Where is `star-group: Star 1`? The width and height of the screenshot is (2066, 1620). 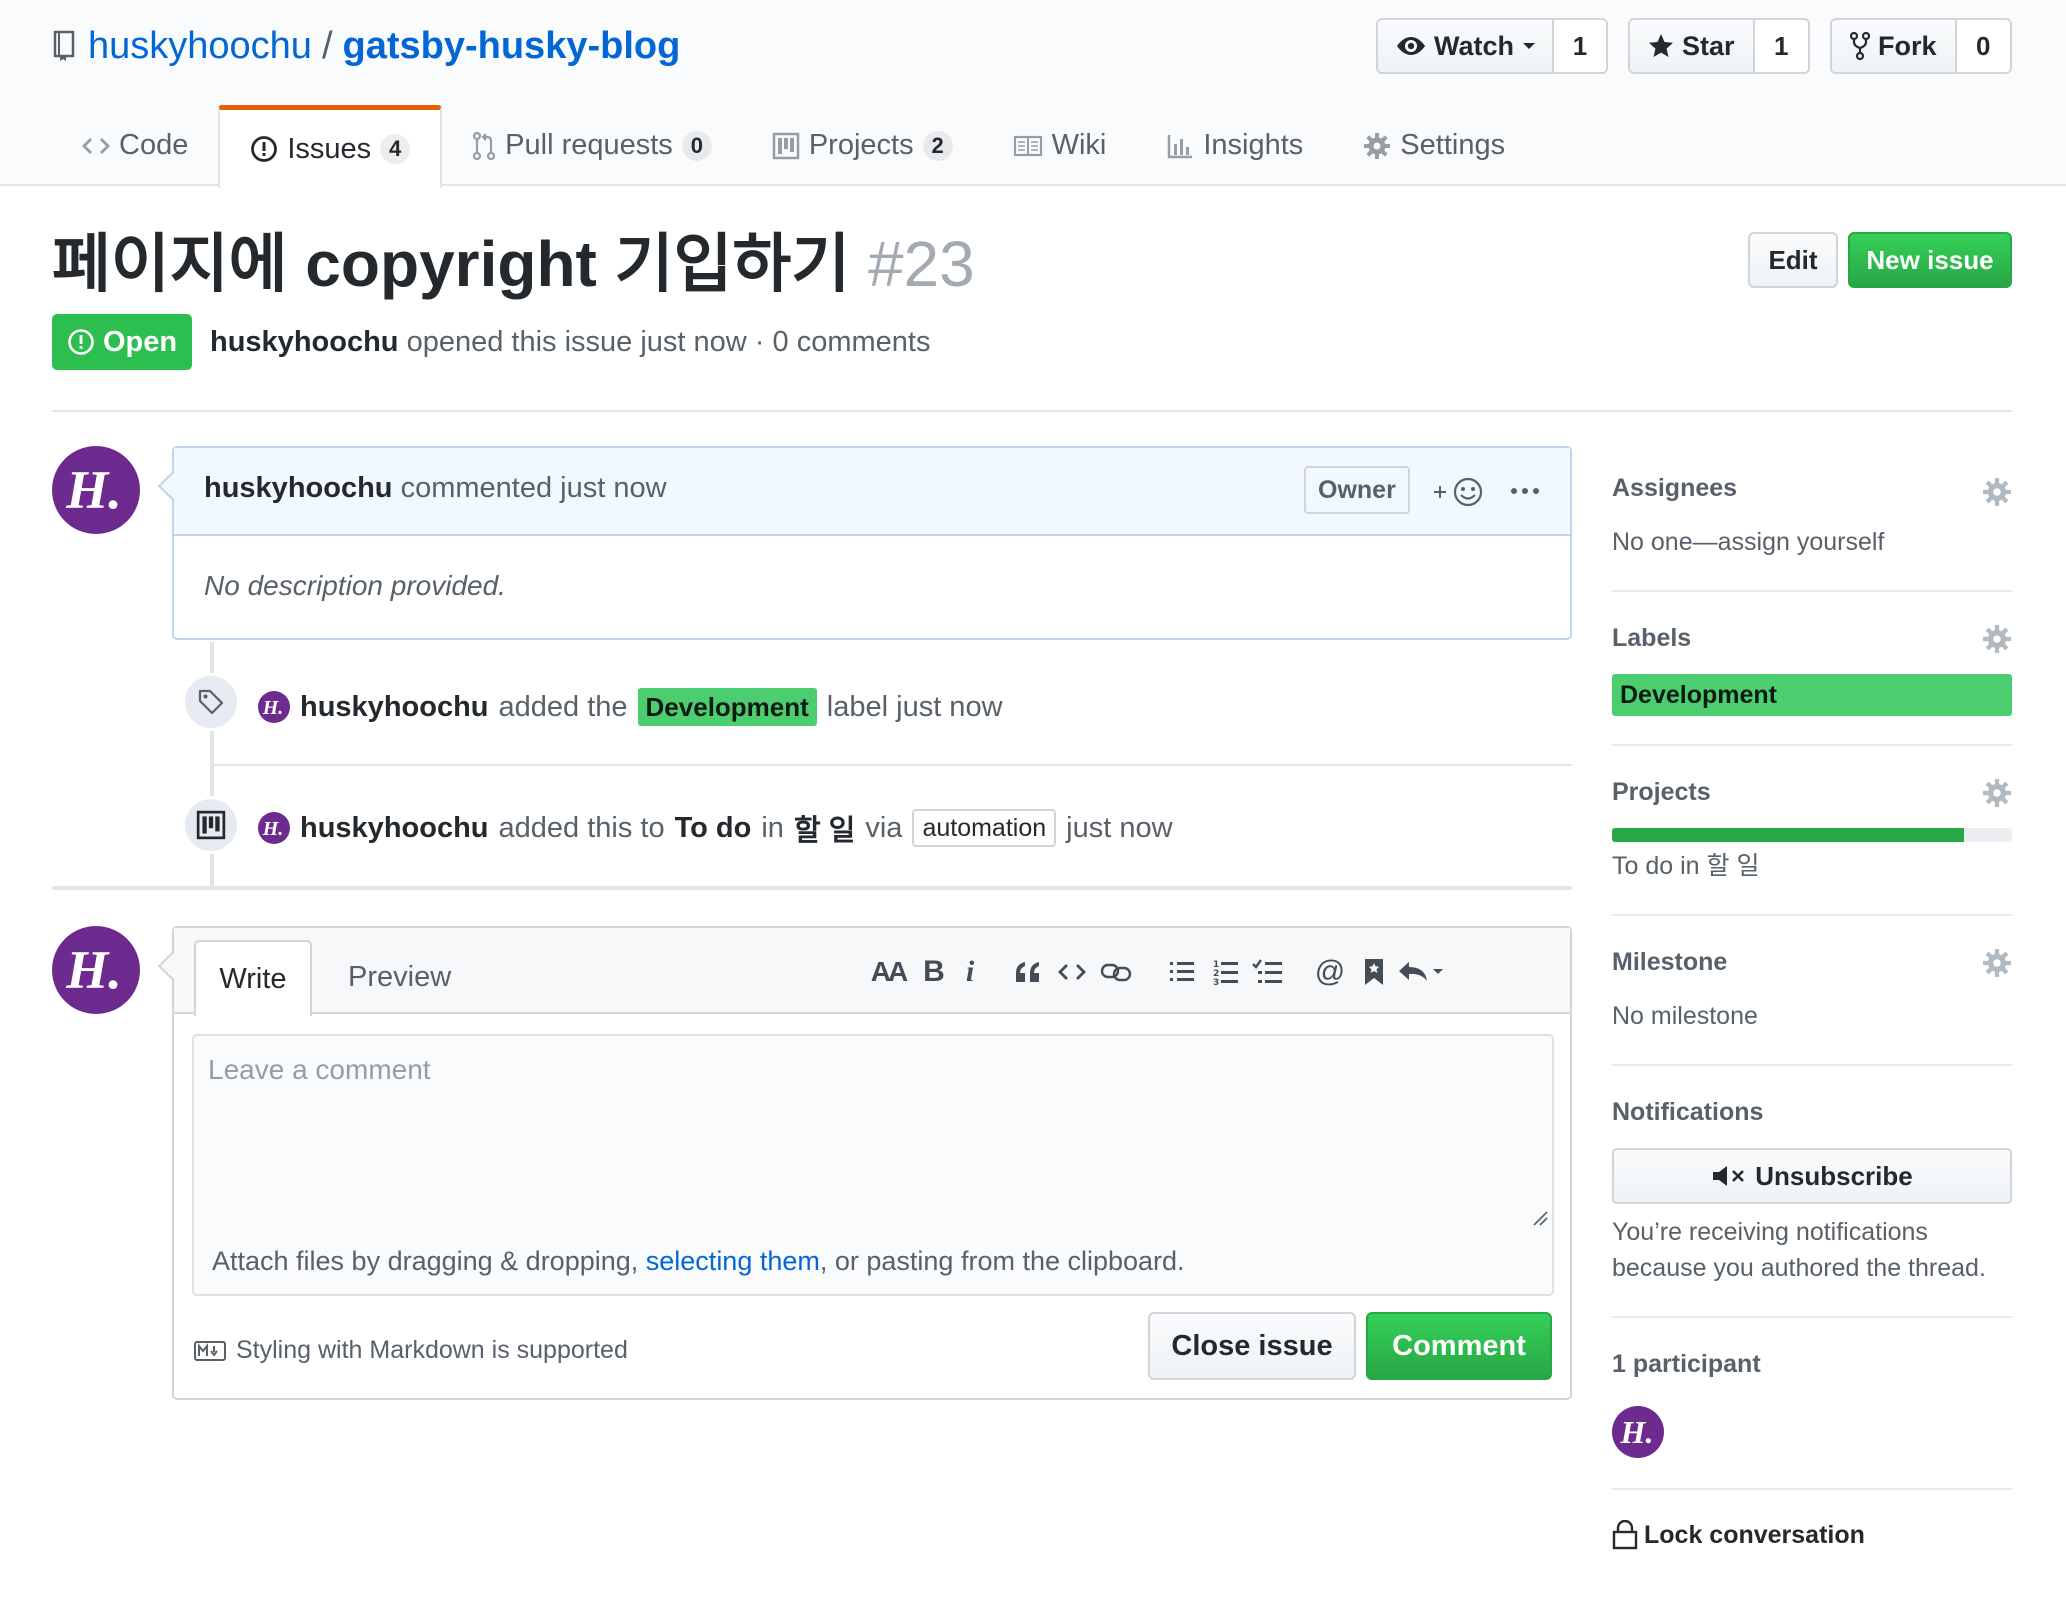 star-group: Star 1 is located at coordinates (1719, 46).